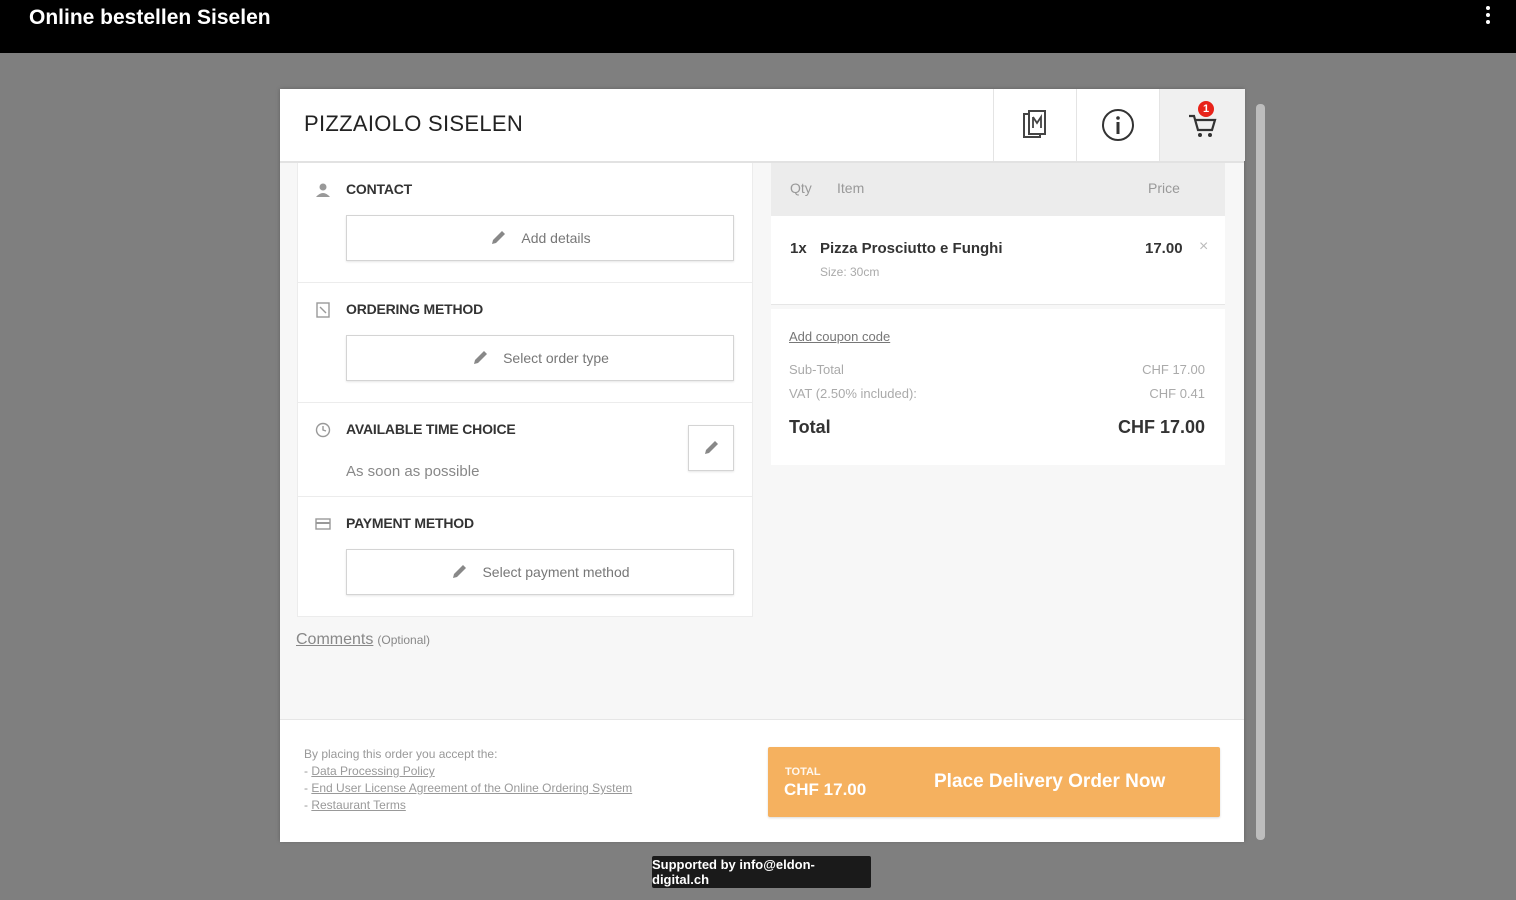 Image resolution: width=1516 pixels, height=900 pixels. I want to click on qty-column-header: Qty, so click(801, 188).